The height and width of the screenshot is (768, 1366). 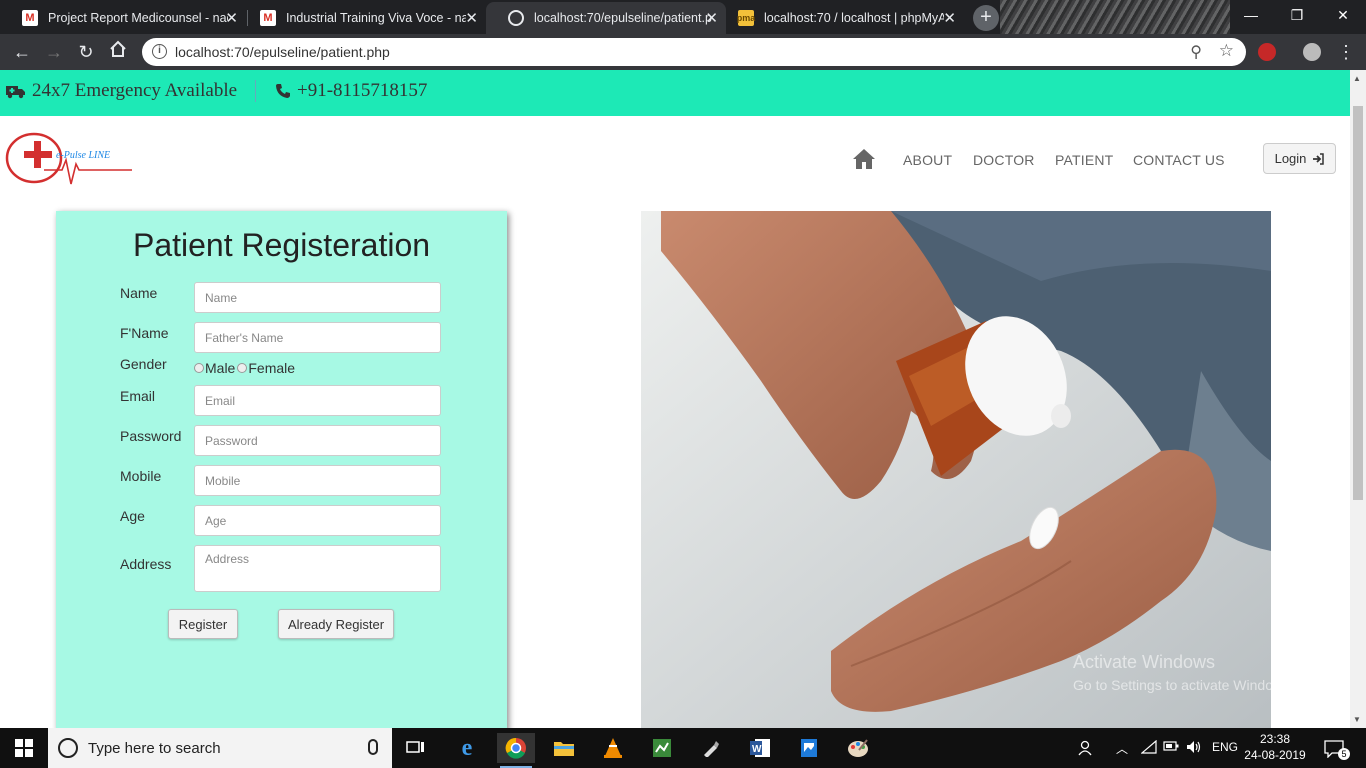 I want to click on page-scrollbar: ▲ ▼, so click(x=1358, y=399).